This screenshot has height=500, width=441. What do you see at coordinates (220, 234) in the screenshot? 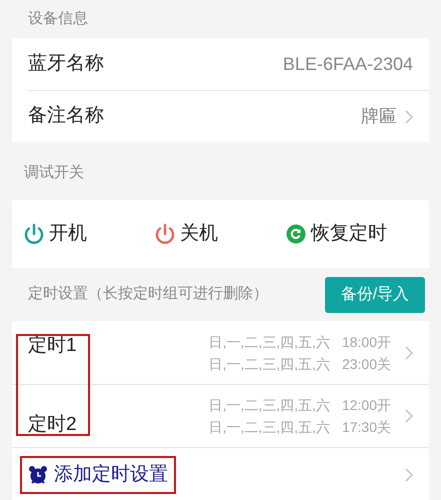
I see `switch-button: 关机` at bounding box center [220, 234].